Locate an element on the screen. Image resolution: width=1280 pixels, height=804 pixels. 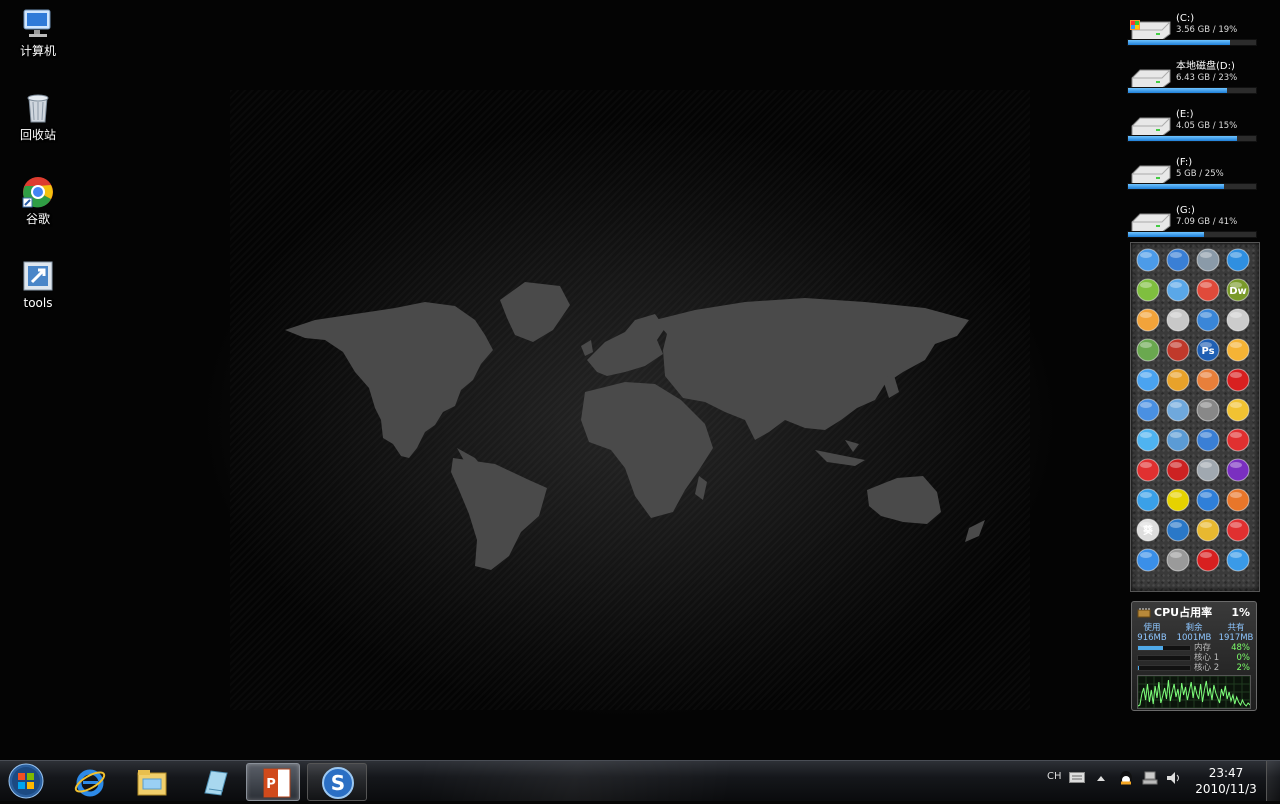
taskbar-powerpoint: P is located at coordinates (273, 782).